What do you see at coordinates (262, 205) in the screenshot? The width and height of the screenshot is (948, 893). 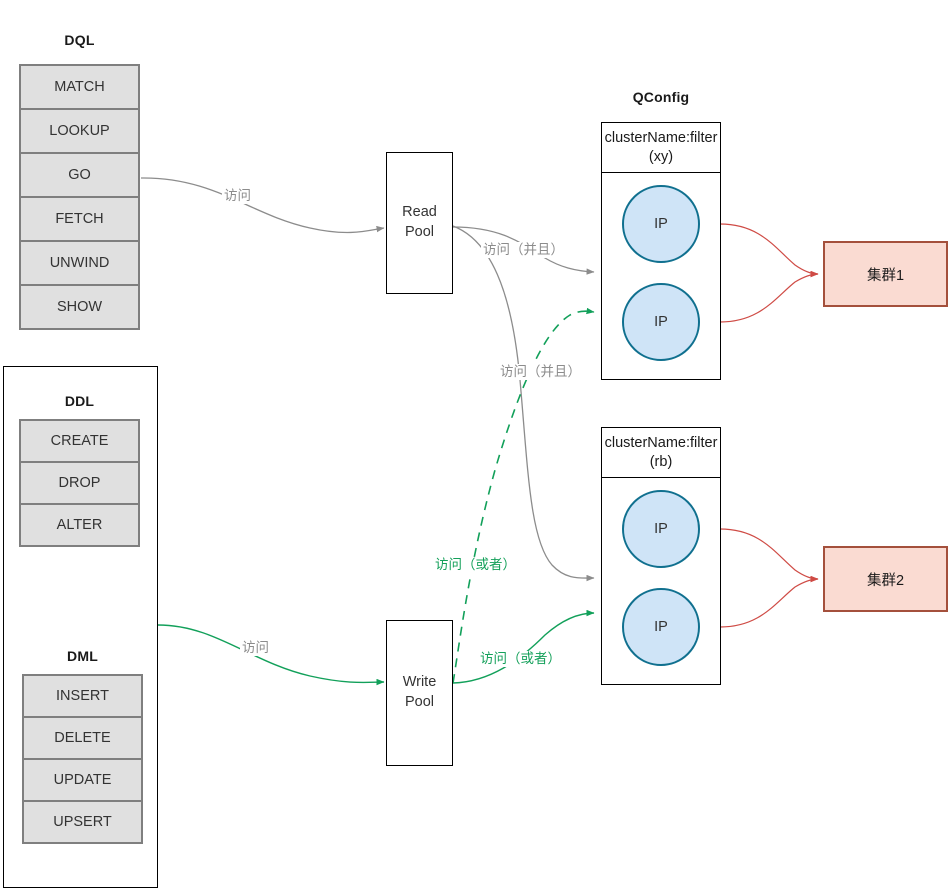 I see `edge-dql-to-read-pool` at bounding box center [262, 205].